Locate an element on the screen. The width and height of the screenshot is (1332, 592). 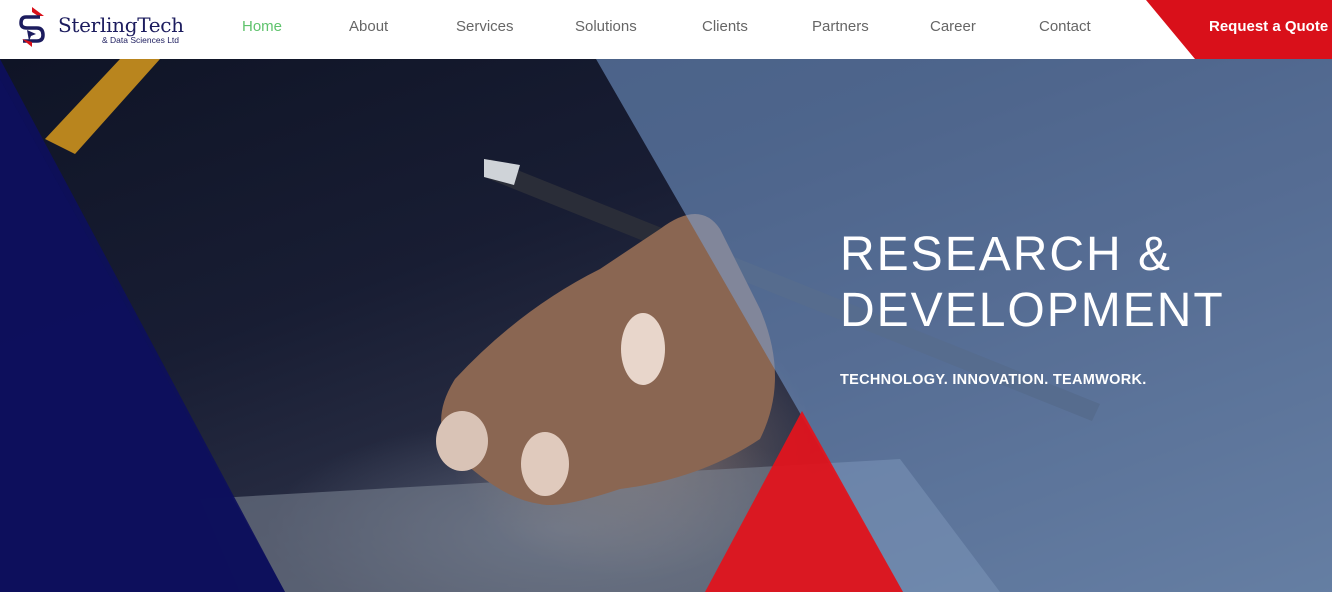
fingernail-3-shape is located at coordinates (643, 349).